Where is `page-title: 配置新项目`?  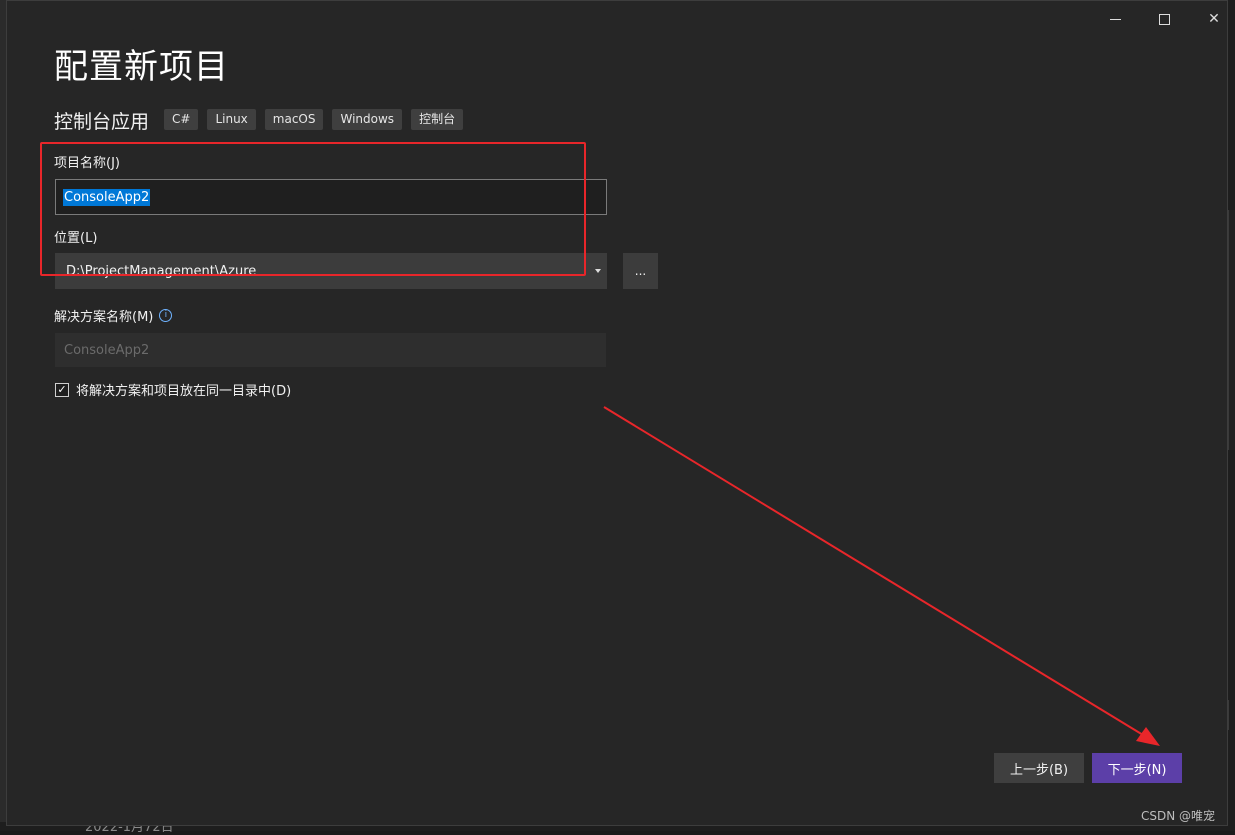
page-title: 配置新项目 is located at coordinates (141, 67).